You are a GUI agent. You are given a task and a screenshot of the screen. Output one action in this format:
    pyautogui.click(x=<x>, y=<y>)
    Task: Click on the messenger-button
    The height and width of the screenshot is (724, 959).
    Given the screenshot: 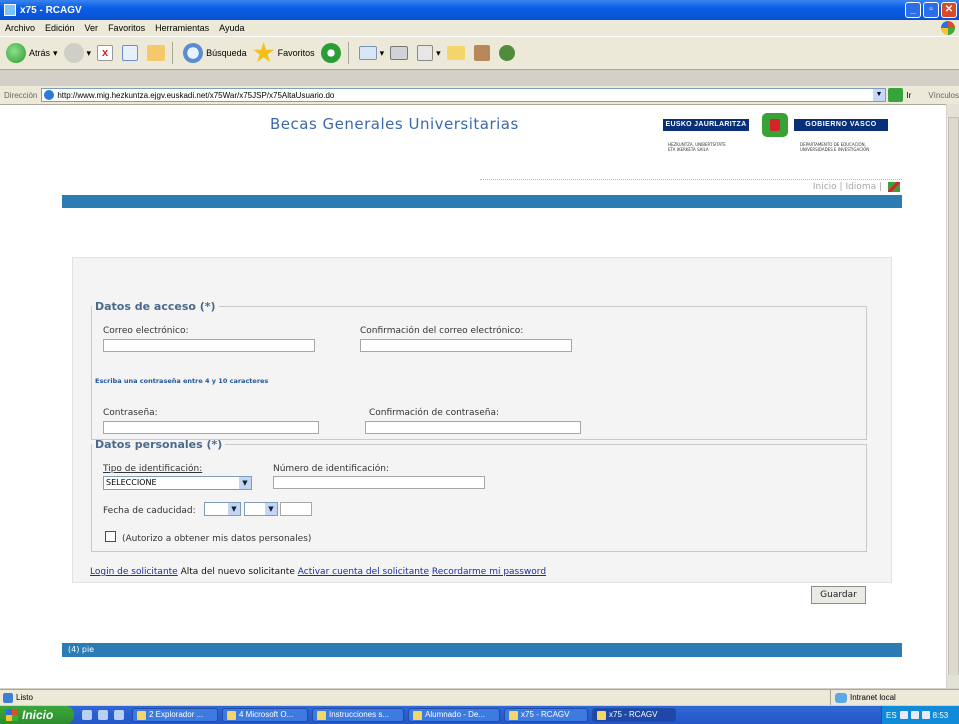 What is the action you would take?
    pyautogui.click(x=508, y=53)
    